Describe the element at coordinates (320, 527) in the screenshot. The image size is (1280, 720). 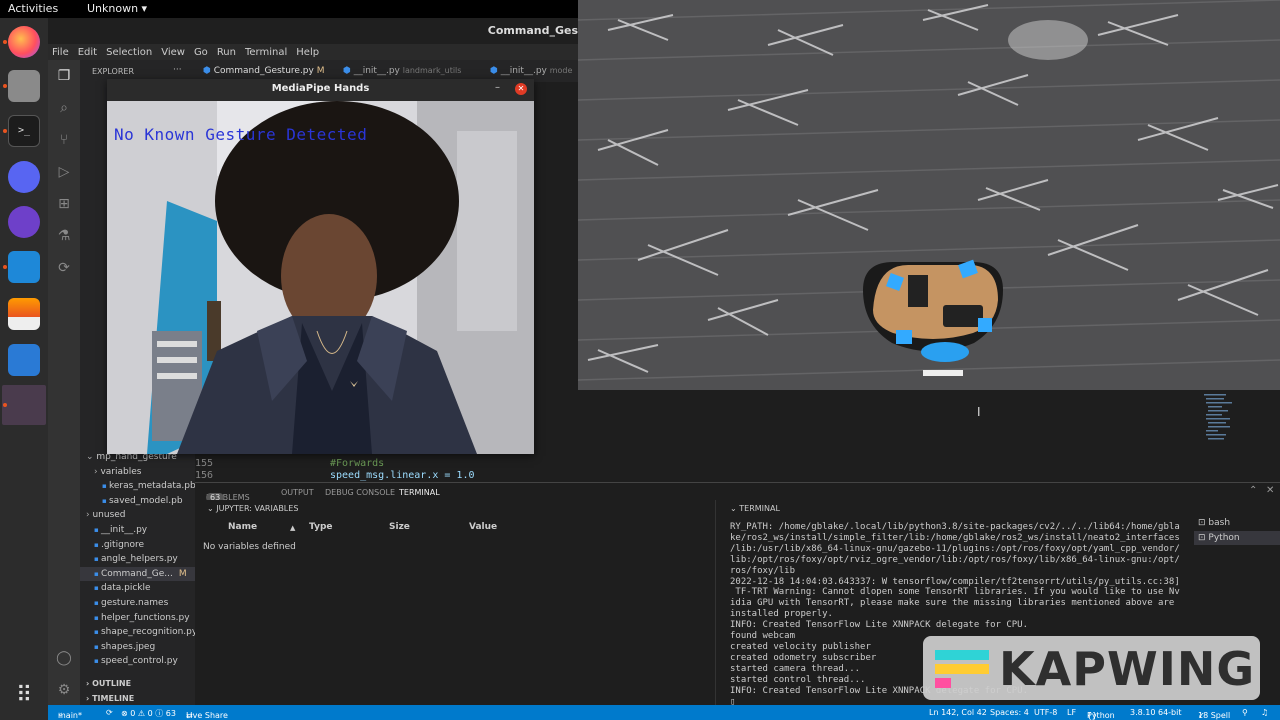
I see `column-type: Type` at that location.